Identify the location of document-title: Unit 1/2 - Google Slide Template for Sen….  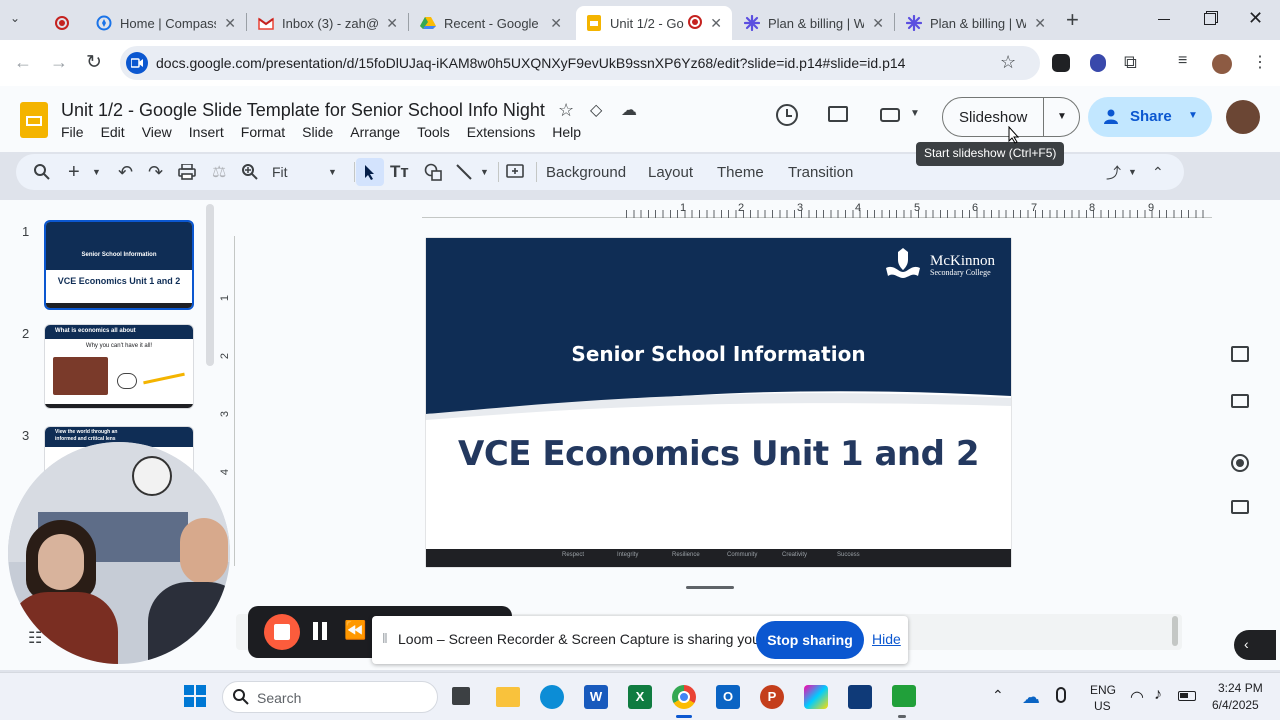
(303, 110).